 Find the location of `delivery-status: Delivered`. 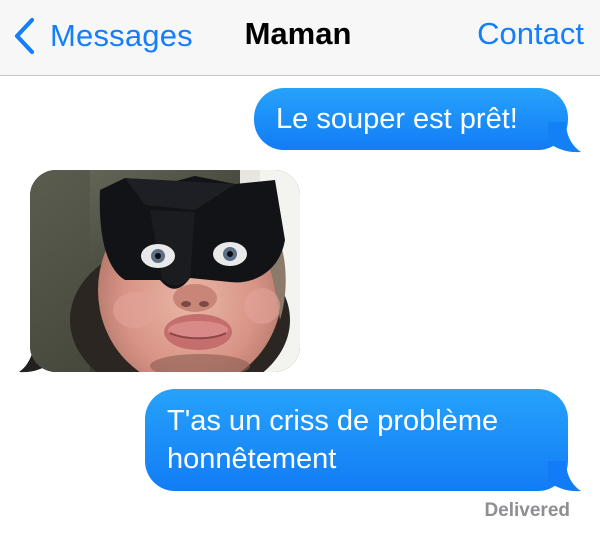

delivery-status: Delivered is located at coordinates (527, 510).